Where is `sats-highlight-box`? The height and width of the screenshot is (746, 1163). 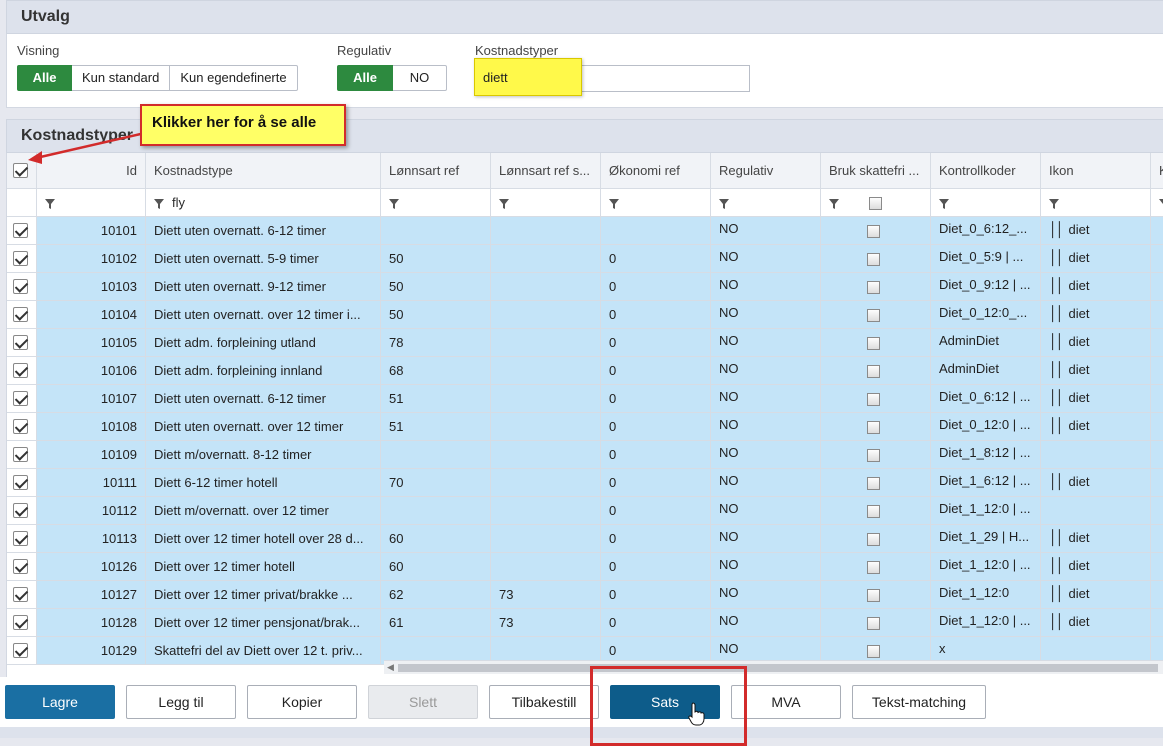
sats-highlight-box is located at coordinates (668, 706).